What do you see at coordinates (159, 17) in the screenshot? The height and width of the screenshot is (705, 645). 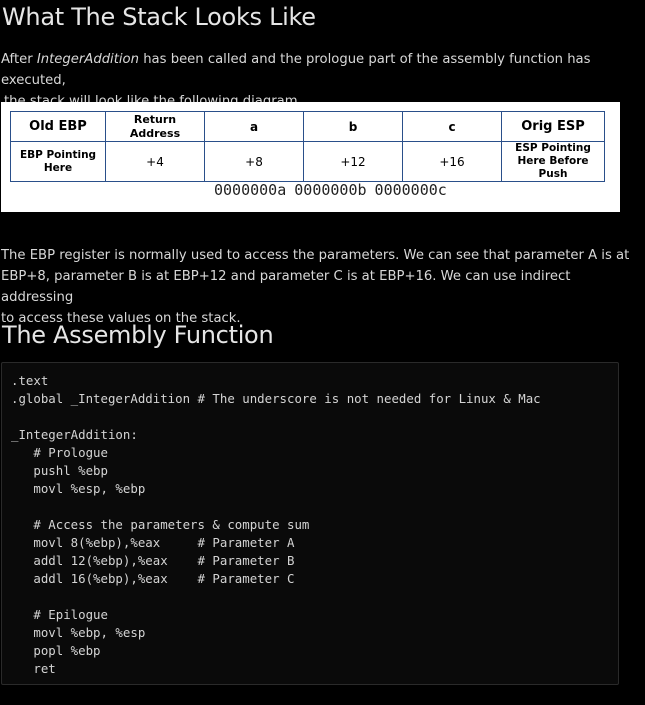 I see `section-title-stack: What The Stack Looks Like` at bounding box center [159, 17].